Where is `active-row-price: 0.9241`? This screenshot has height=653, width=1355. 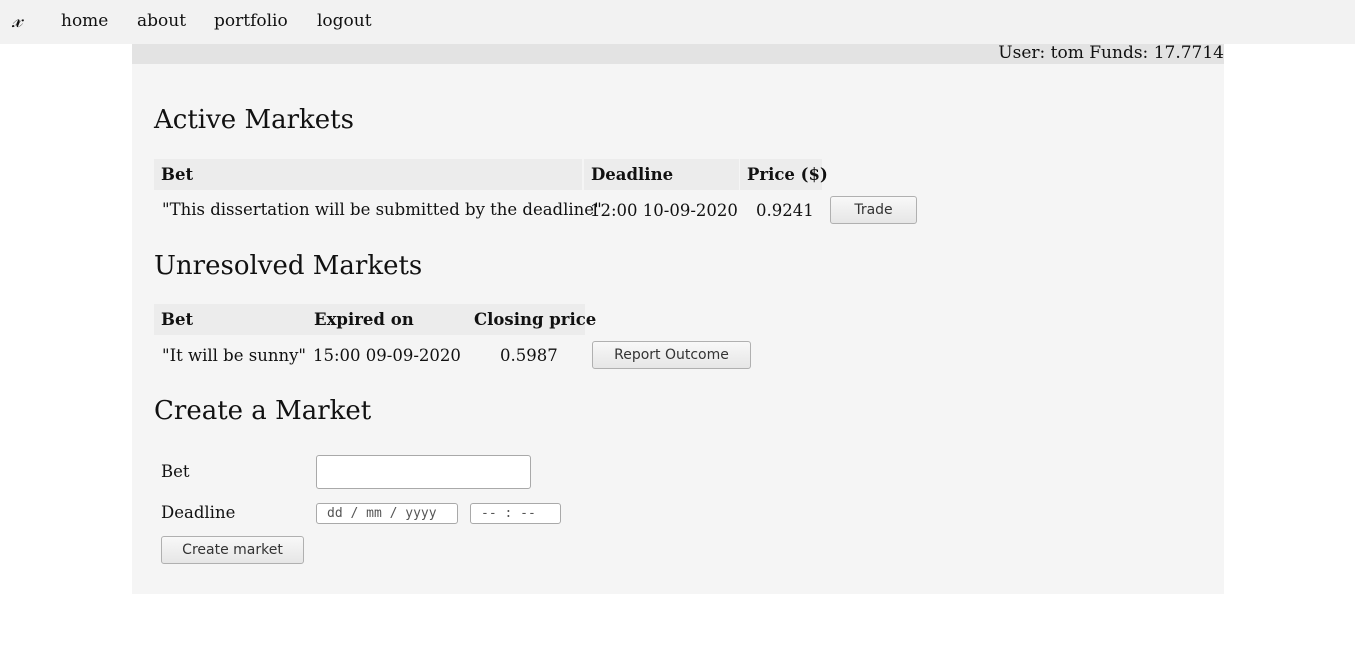
active-row-price: 0.9241 is located at coordinates (785, 210).